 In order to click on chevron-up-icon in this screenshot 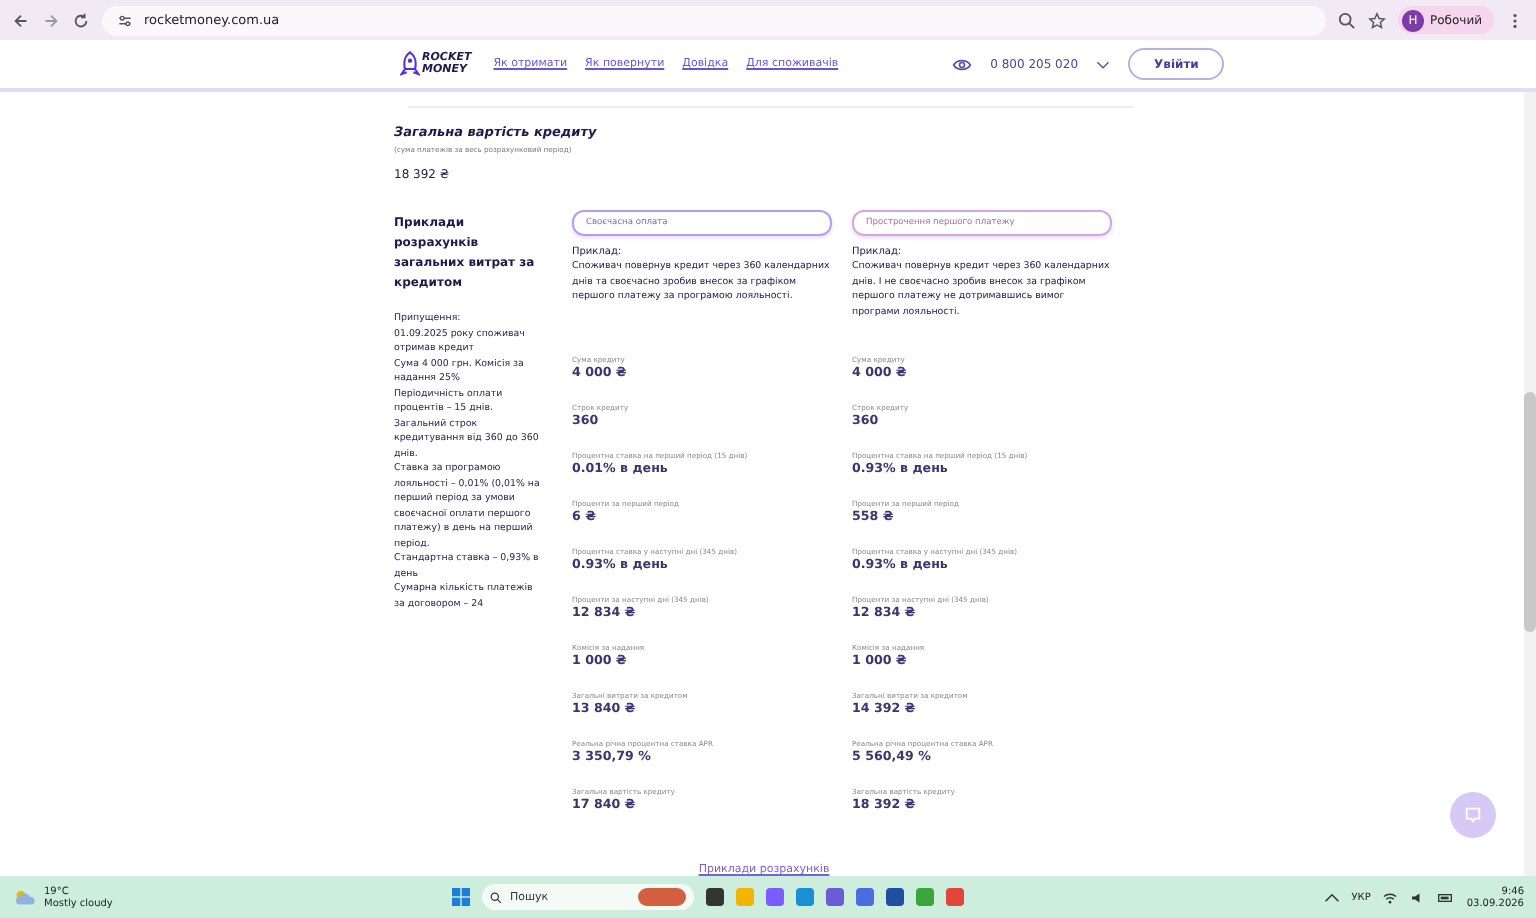, I will do `click(1331, 897)`.